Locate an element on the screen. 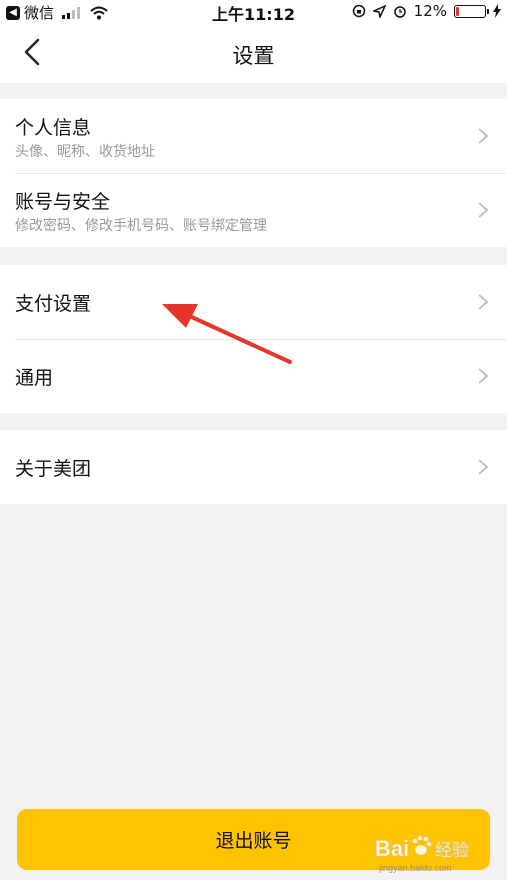 The width and height of the screenshot is (507, 880). baidu-jingyan-watermark: Bai 经验 jingyan.baidu.com is located at coordinates (422, 854).